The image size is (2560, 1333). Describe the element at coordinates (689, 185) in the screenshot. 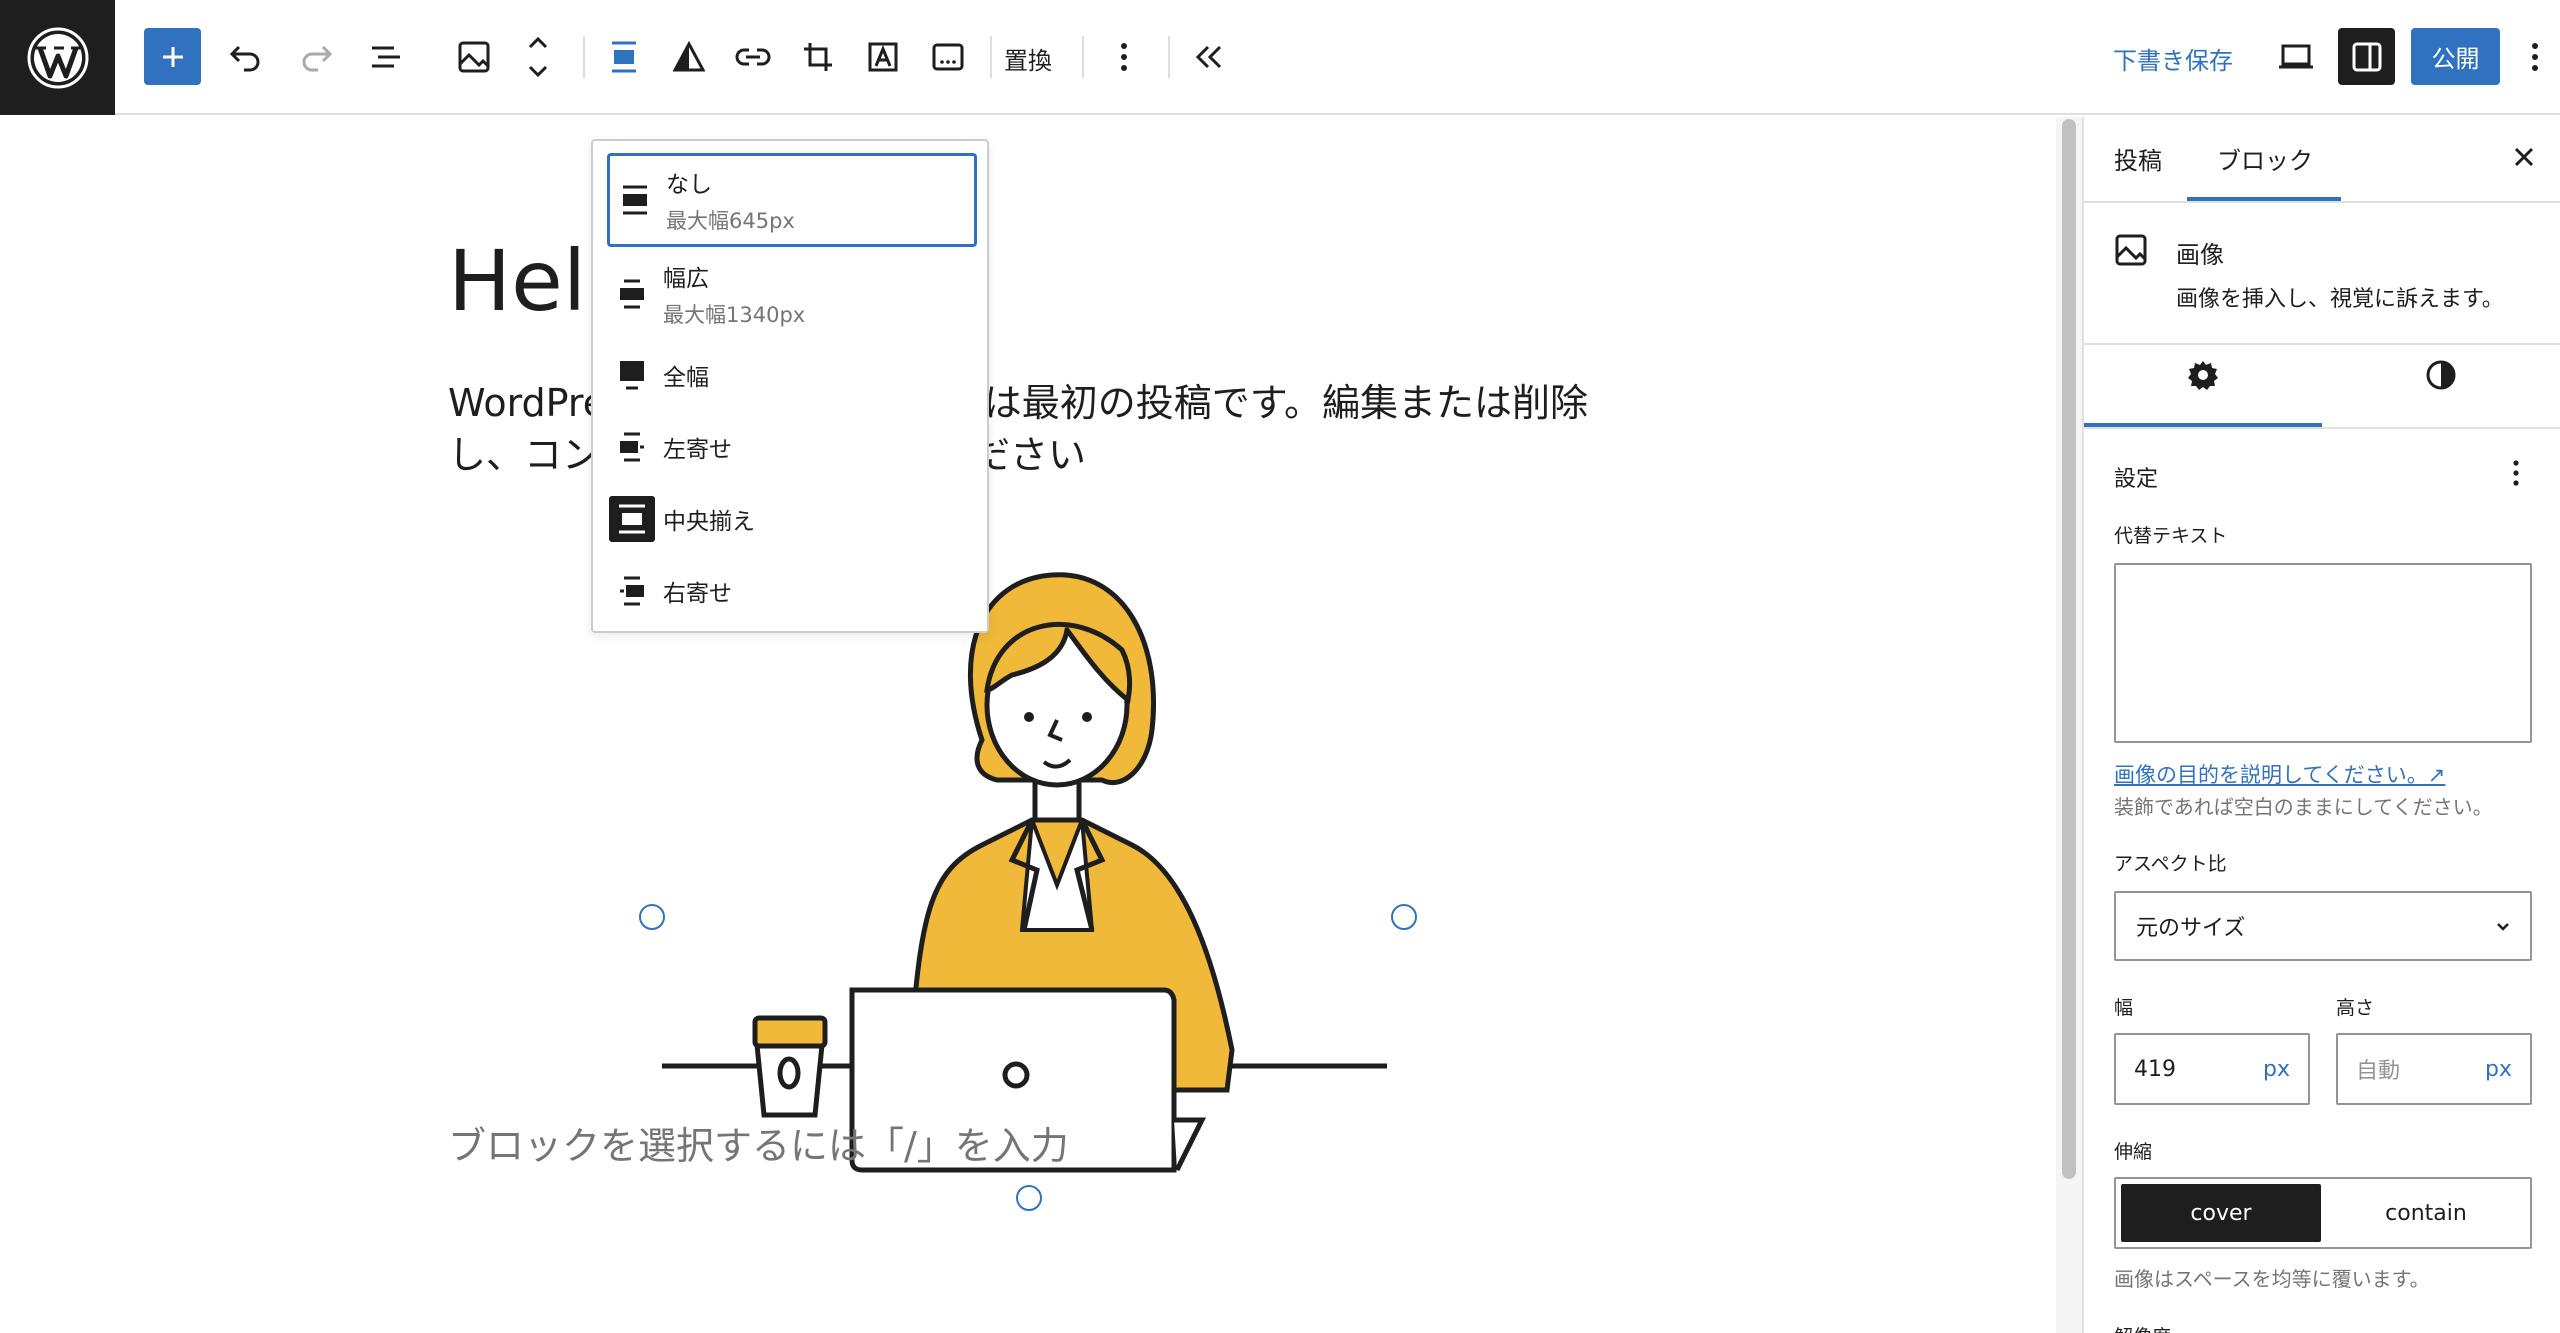

I see `align-option-label: なし` at that location.